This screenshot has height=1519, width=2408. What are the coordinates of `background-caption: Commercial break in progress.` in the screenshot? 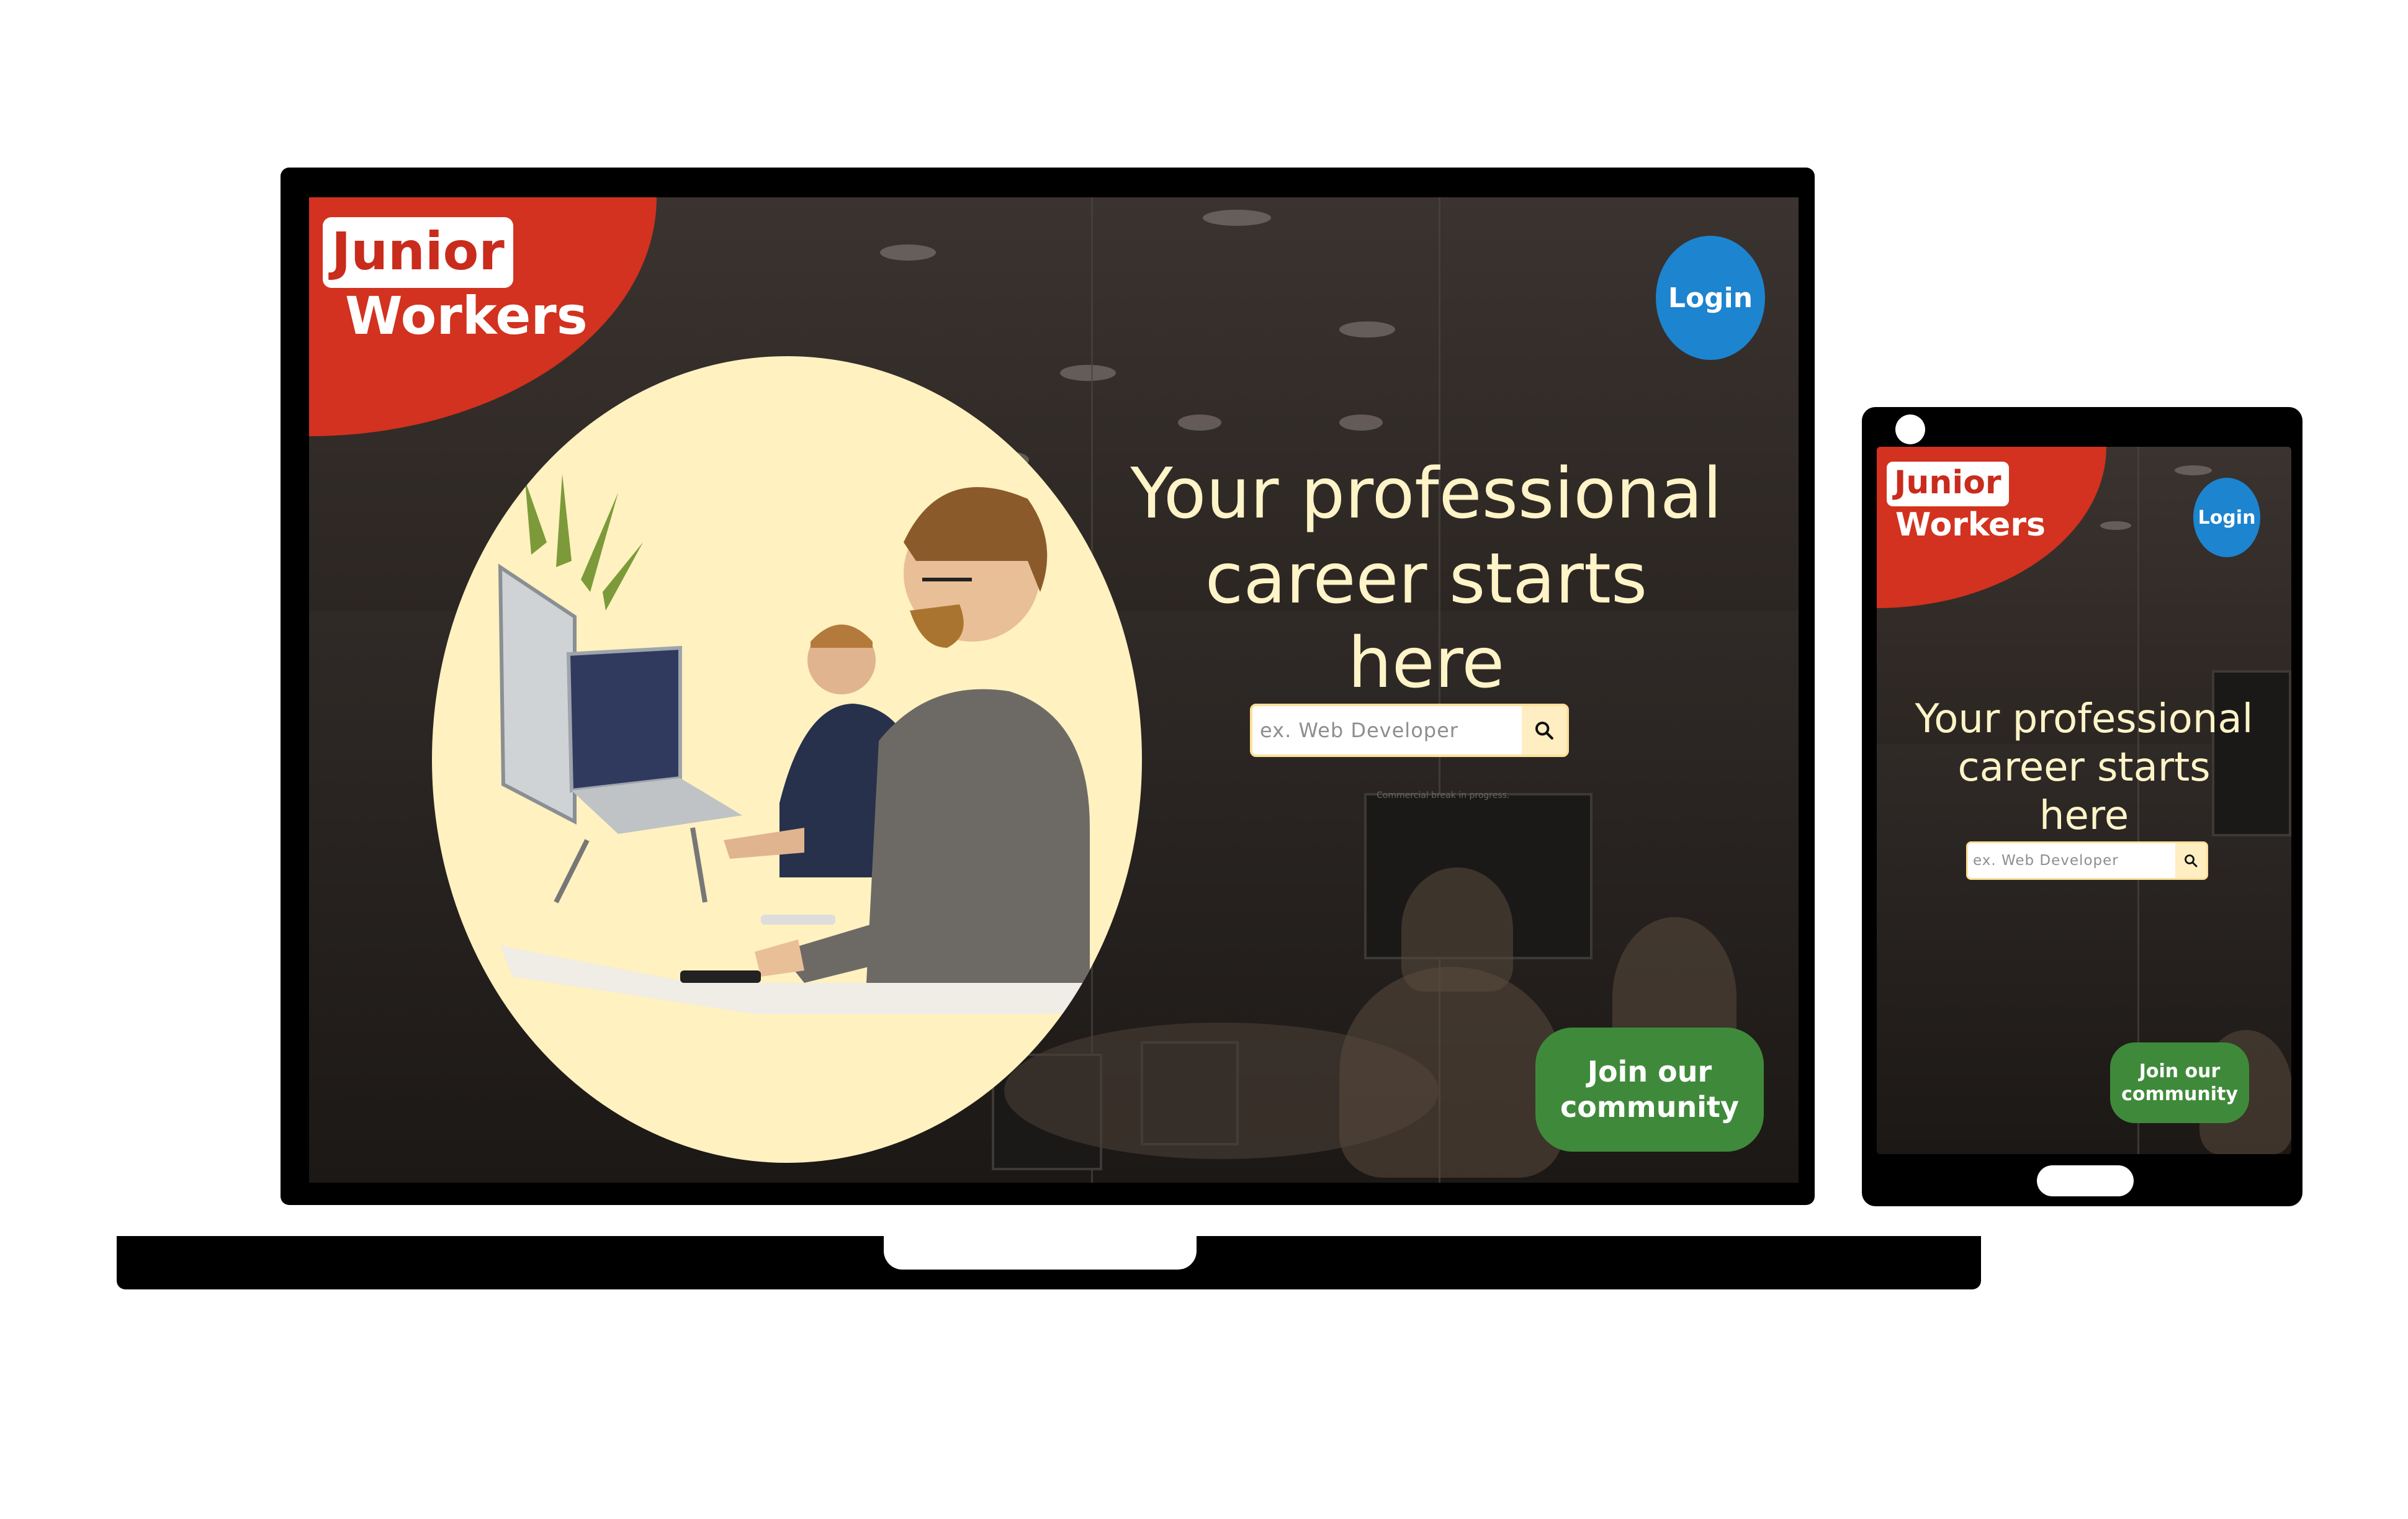 It's located at (1443, 795).